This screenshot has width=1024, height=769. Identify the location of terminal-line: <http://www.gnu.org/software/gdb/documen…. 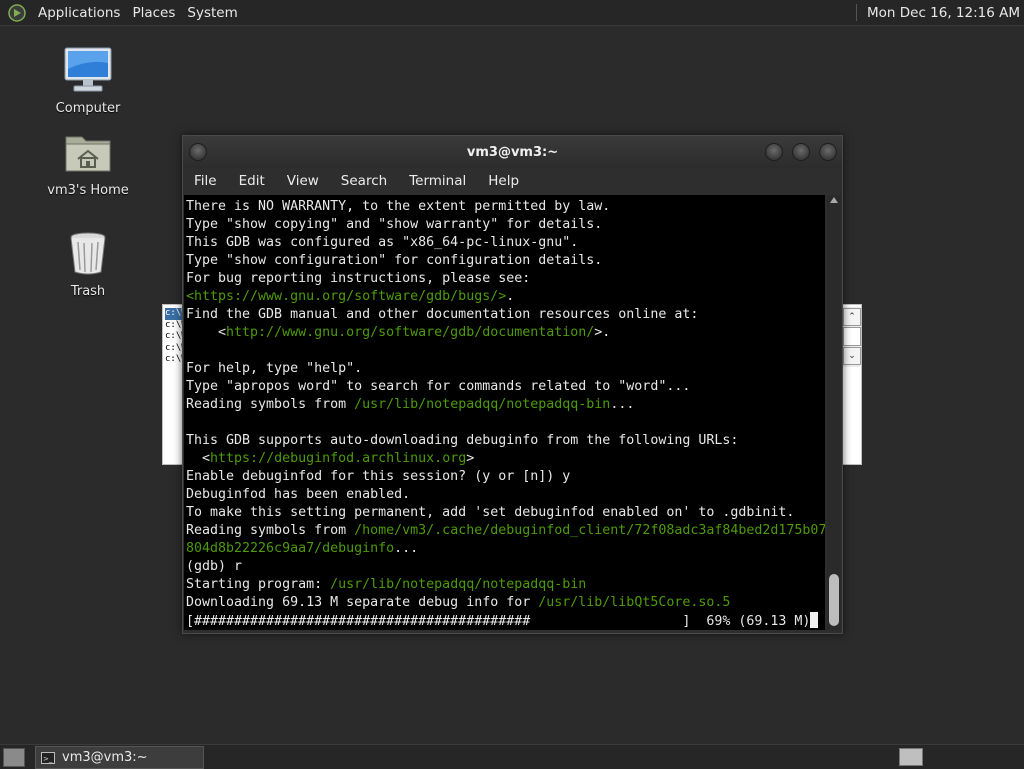
(398, 332).